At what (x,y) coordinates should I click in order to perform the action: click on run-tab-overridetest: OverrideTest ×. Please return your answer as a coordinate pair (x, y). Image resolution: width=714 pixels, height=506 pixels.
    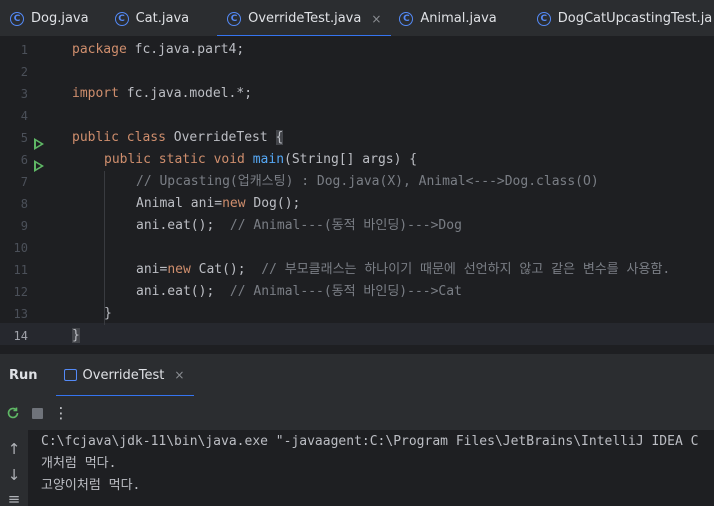
    Looking at the image, I should click on (125, 375).